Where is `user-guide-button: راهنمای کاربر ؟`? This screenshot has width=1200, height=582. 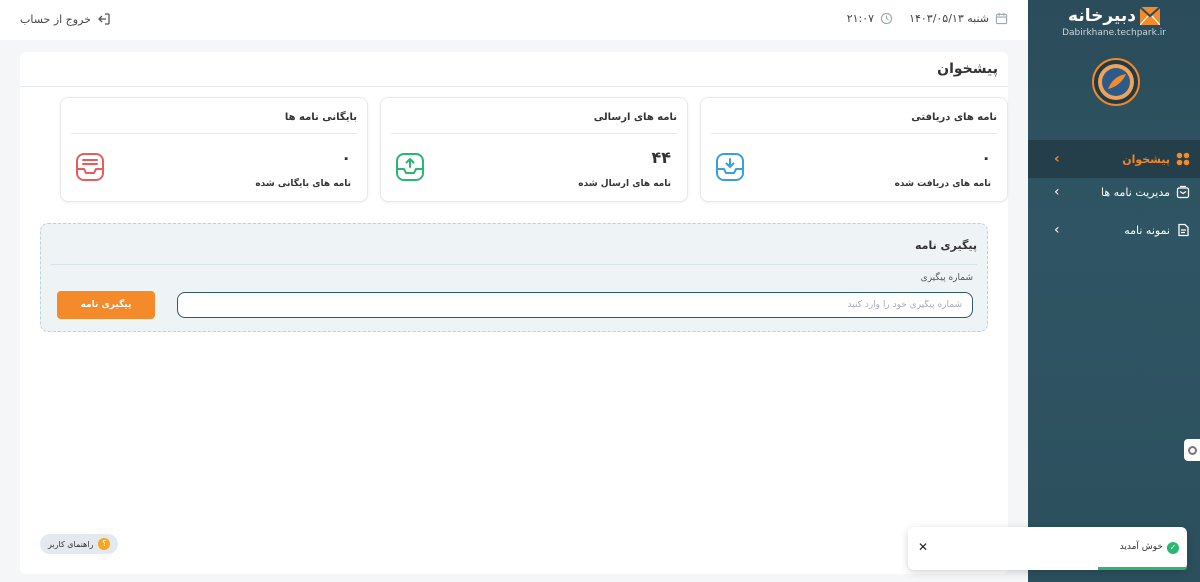 user-guide-button: راهنمای کاربر ؟ is located at coordinates (79, 544).